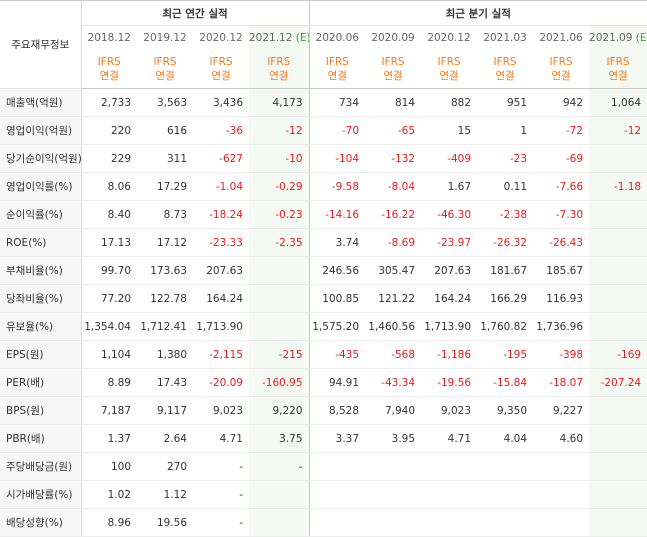  I want to click on table-cell: 3.75, so click(279, 438).